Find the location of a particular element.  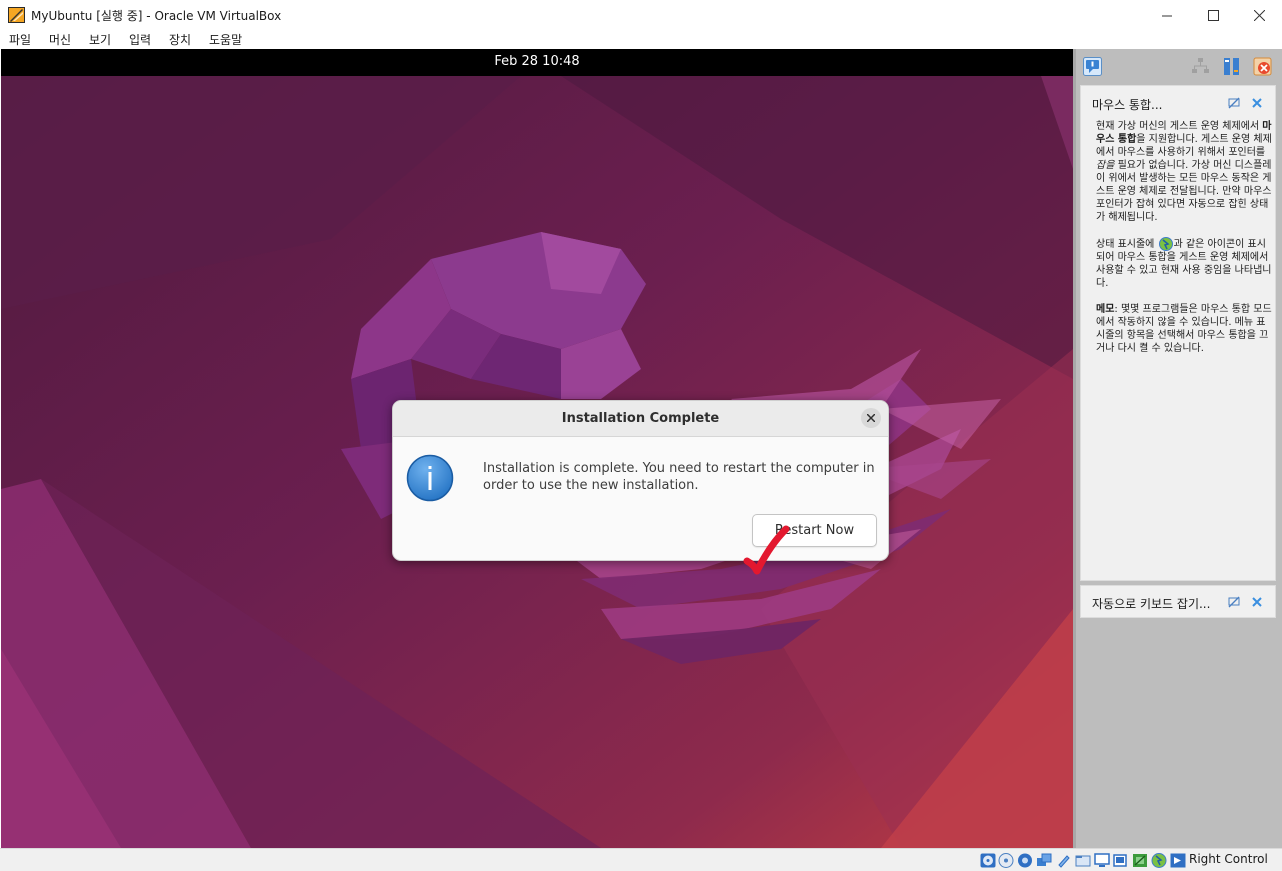

red-checkmark-icon is located at coordinates (766, 550).